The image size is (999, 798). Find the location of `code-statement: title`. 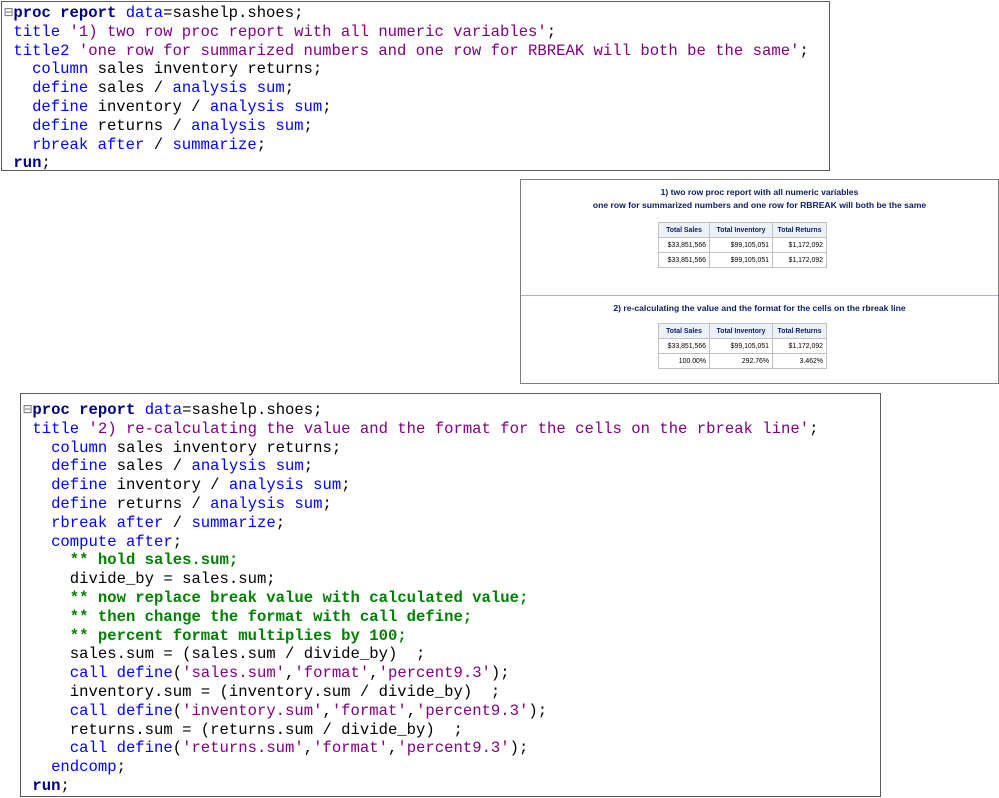

code-statement: title is located at coordinates (60, 428).